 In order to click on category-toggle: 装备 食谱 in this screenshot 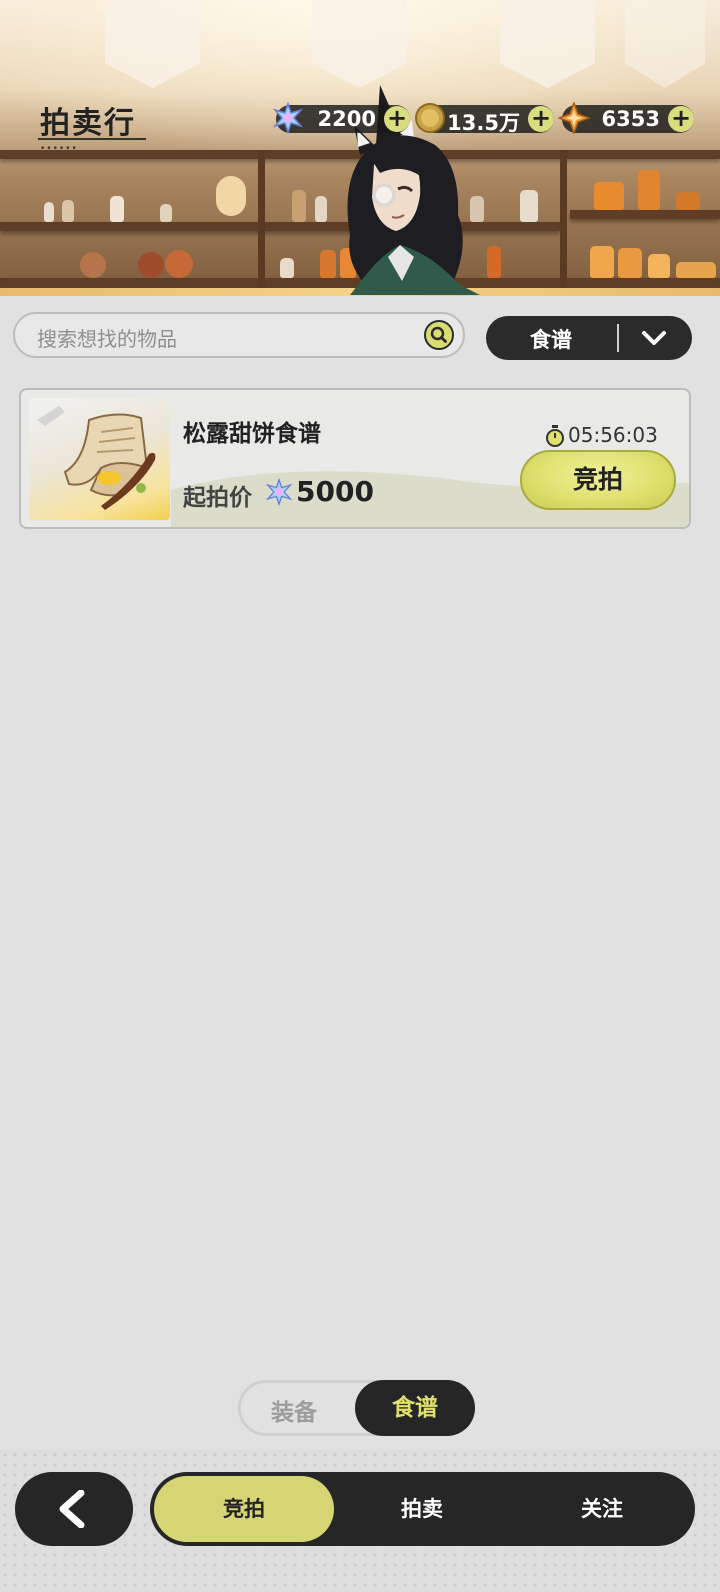, I will do `click(356, 1408)`.